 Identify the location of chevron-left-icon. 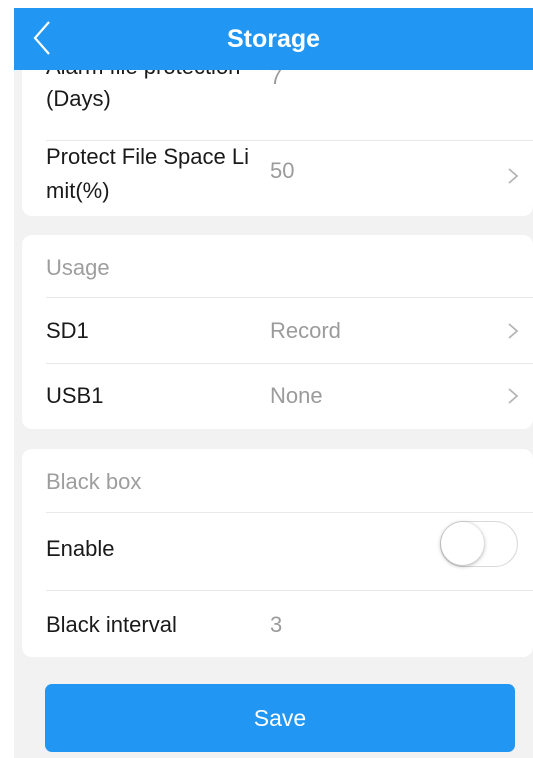
(41, 38).